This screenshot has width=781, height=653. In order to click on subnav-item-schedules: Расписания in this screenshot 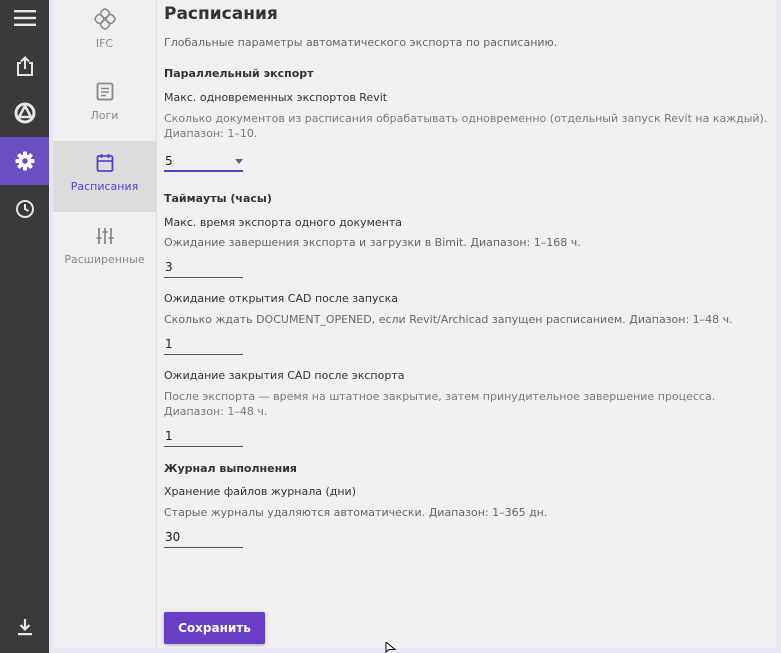, I will do `click(104, 176)`.